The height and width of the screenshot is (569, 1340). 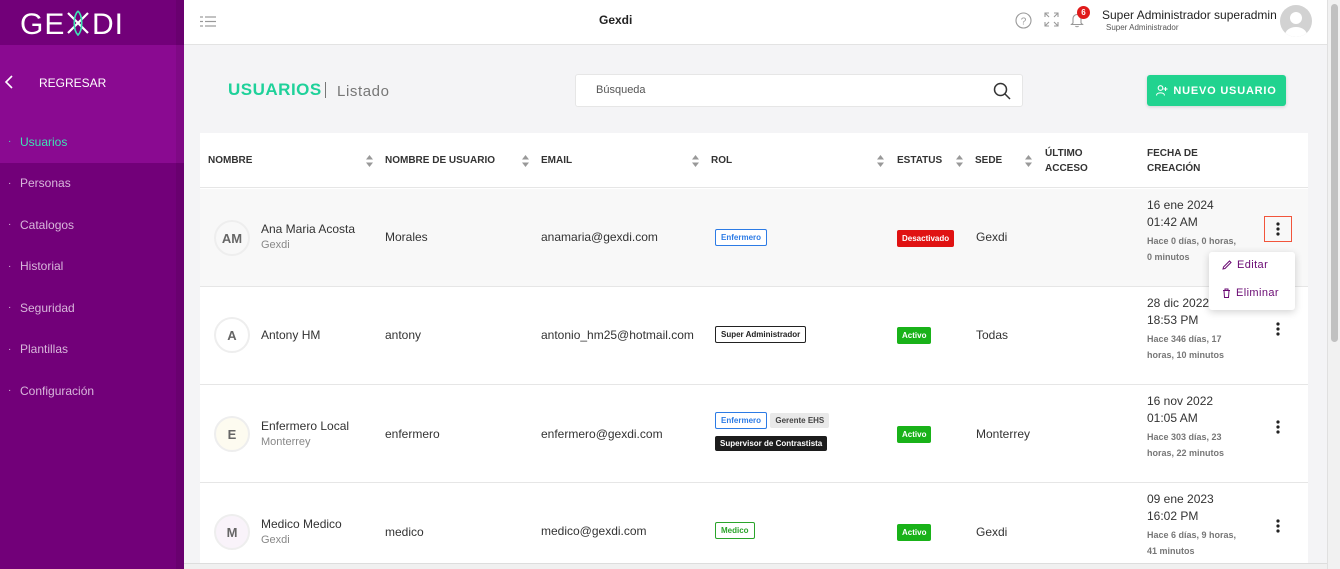 What do you see at coordinates (92, 308) in the screenshot?
I see `sidebar-item-seguridad: · Seguridad` at bounding box center [92, 308].